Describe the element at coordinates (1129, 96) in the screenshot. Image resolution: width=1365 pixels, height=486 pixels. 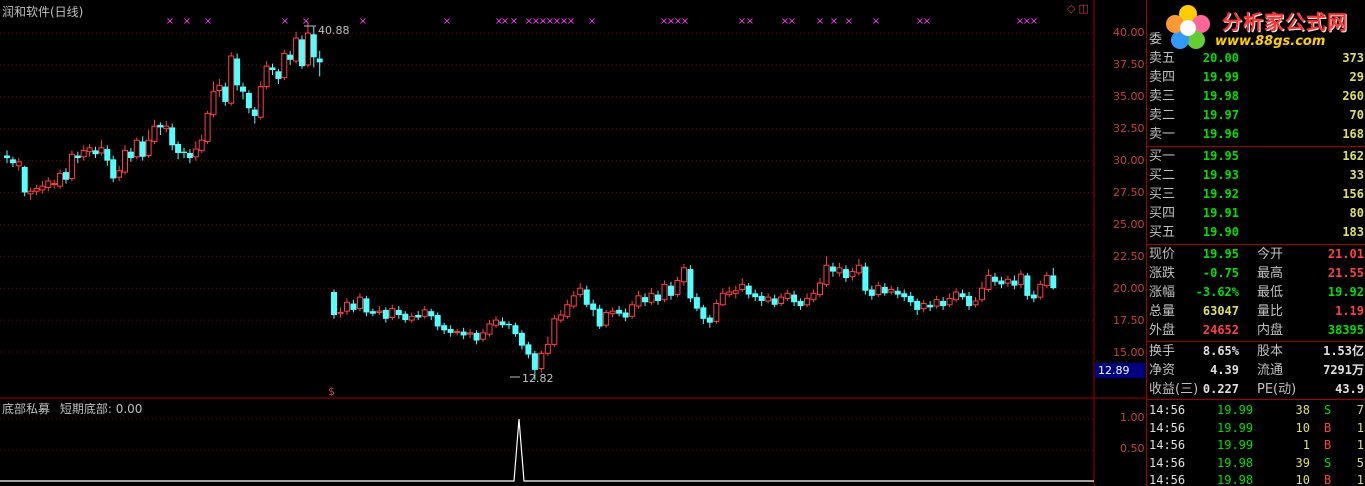
I see `price-axis-tick: 35.00` at that location.